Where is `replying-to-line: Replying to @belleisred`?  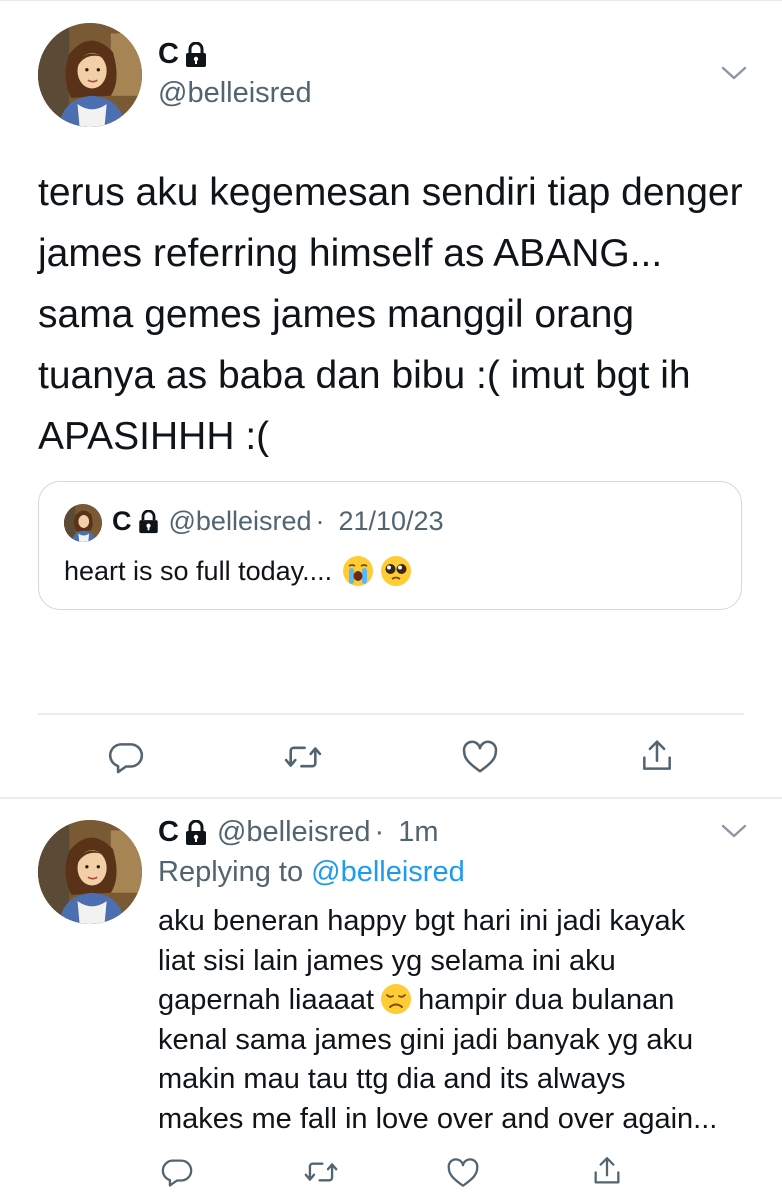
replying-to-line: Replying to @belleisred is located at coordinates (311, 872).